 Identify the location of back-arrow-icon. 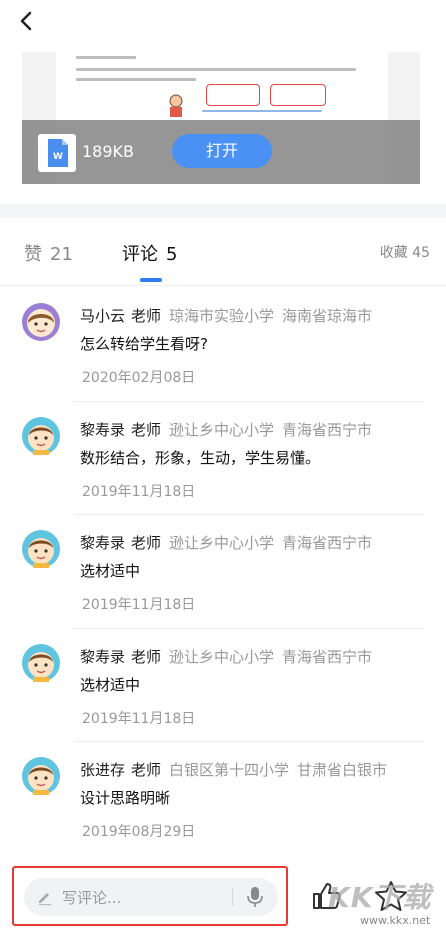
(27, 21).